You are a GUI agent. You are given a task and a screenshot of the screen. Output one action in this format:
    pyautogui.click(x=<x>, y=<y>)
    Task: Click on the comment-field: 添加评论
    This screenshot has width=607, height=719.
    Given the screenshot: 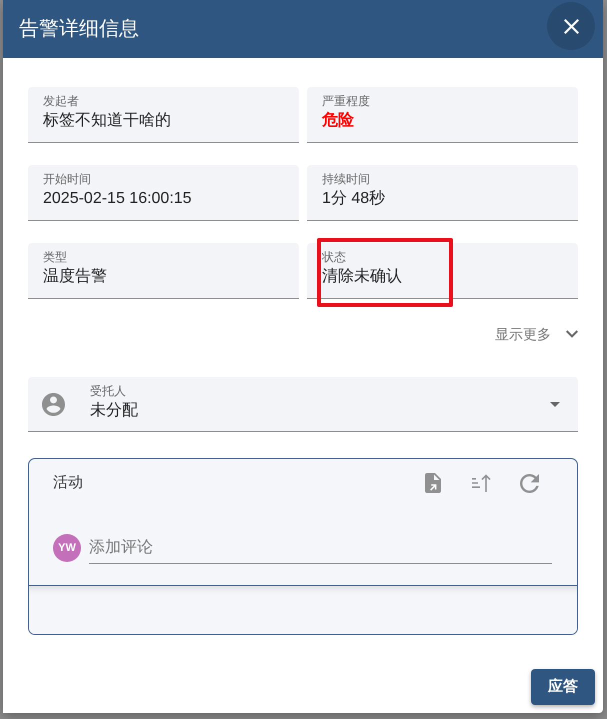 What is the action you would take?
    pyautogui.click(x=320, y=548)
    